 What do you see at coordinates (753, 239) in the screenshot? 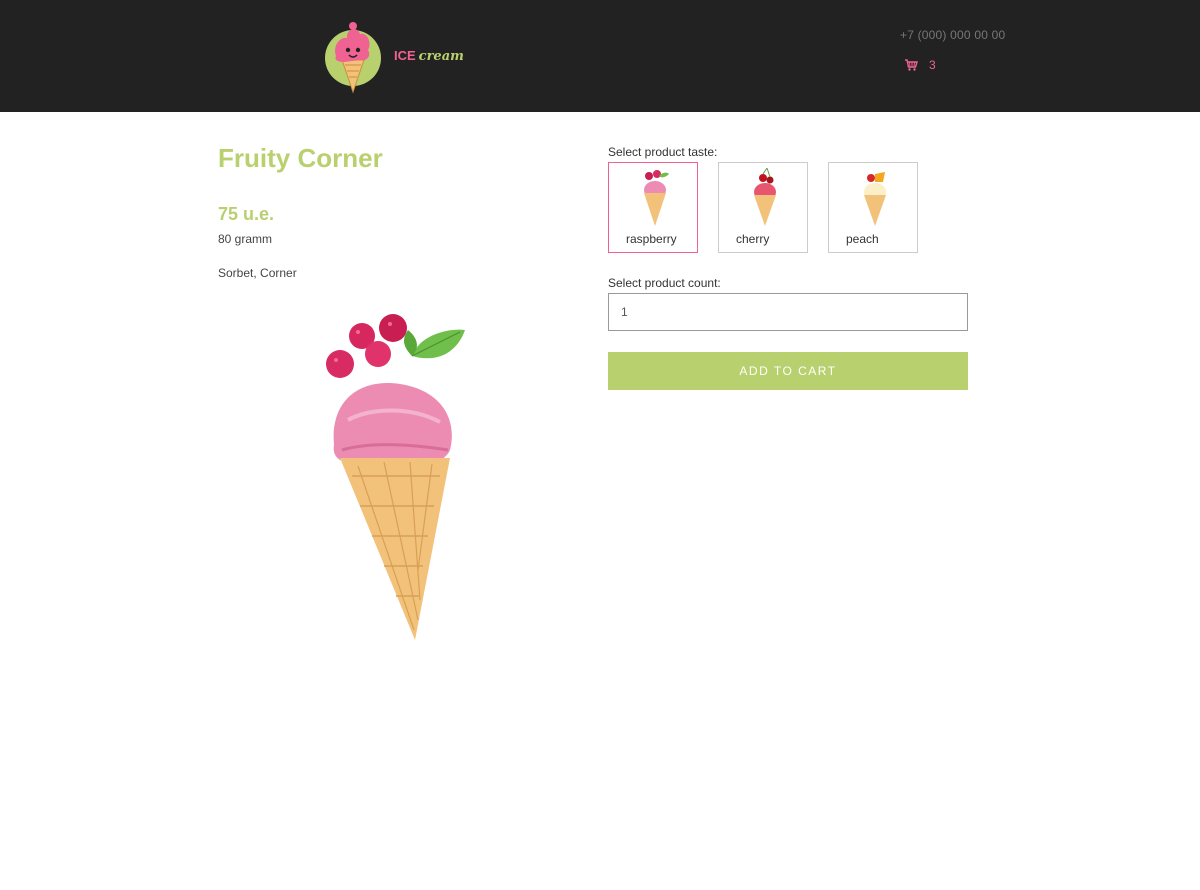
I see `taste-name: cherry` at bounding box center [753, 239].